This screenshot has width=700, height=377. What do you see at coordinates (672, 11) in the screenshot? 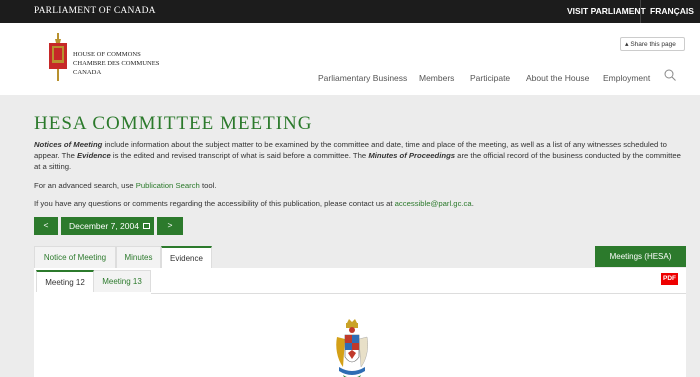
I see `language-toggle-link: FRANÇAIS` at bounding box center [672, 11].